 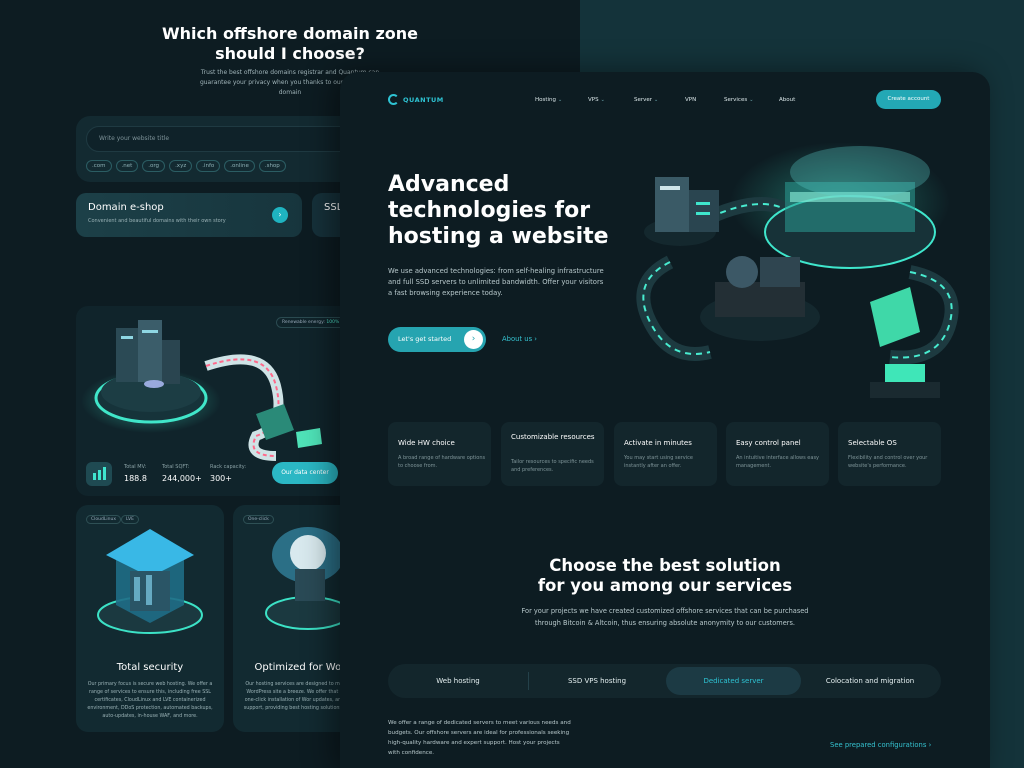 What do you see at coordinates (658, 443) in the screenshot?
I see `feature-title: Activate in minutes` at bounding box center [658, 443].